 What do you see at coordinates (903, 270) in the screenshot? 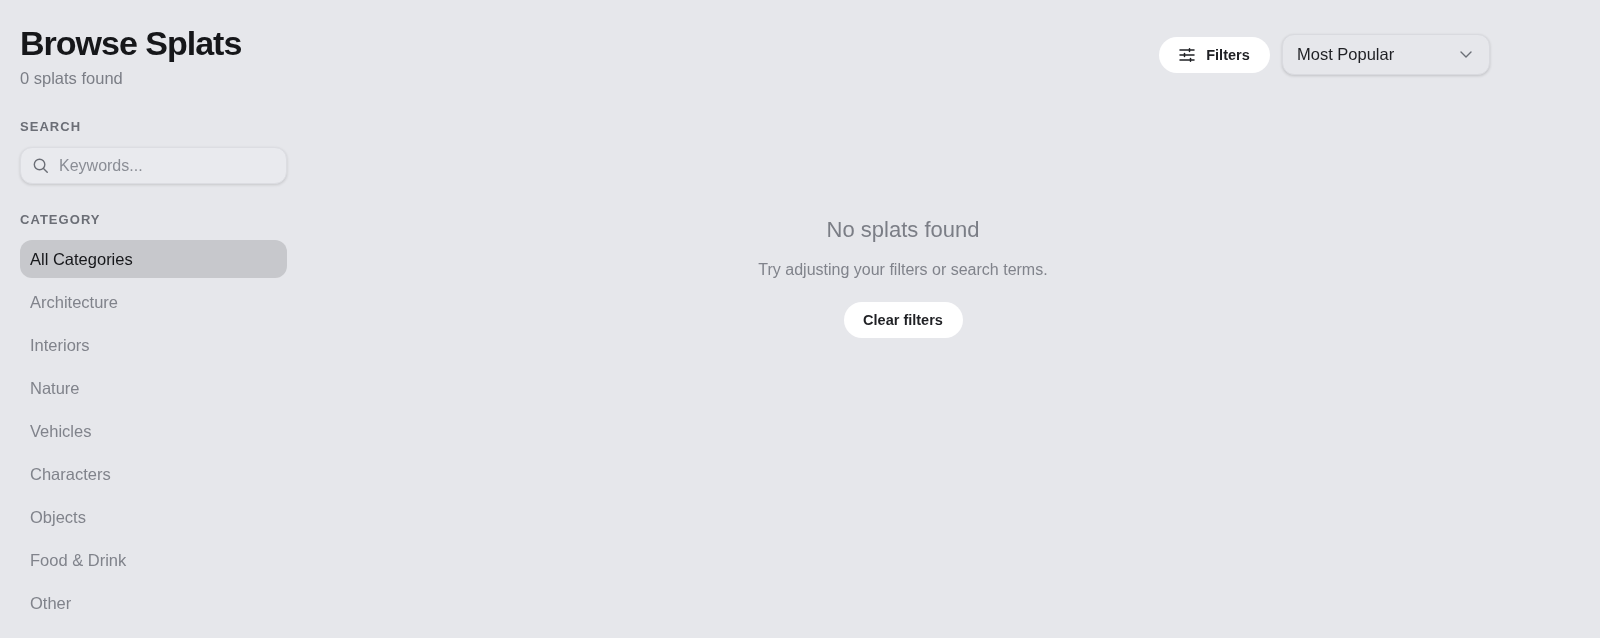
I see `empty-state-message: Try adjusting your filters or search terms.` at bounding box center [903, 270].